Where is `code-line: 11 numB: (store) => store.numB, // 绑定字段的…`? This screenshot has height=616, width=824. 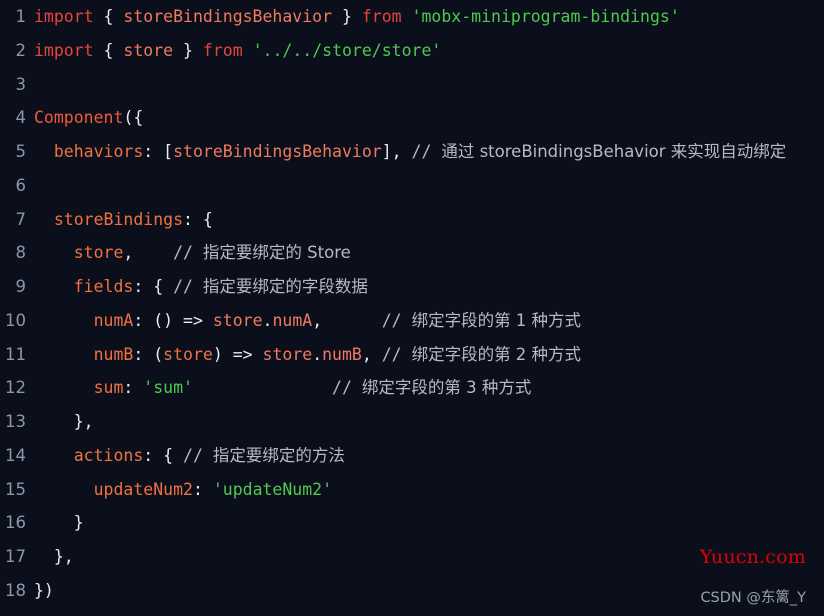 code-line: 11 numB: (store) => store.numB, // 绑定字段的… is located at coordinates (412, 355).